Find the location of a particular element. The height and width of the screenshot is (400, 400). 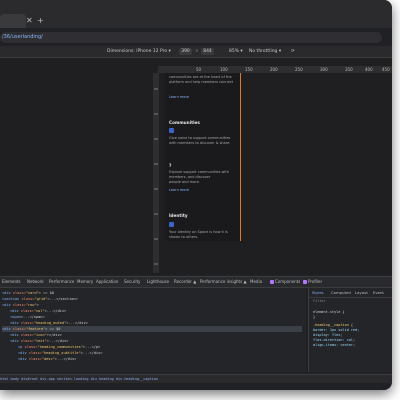

ruler-tick: 400 is located at coordinates (369, 69).